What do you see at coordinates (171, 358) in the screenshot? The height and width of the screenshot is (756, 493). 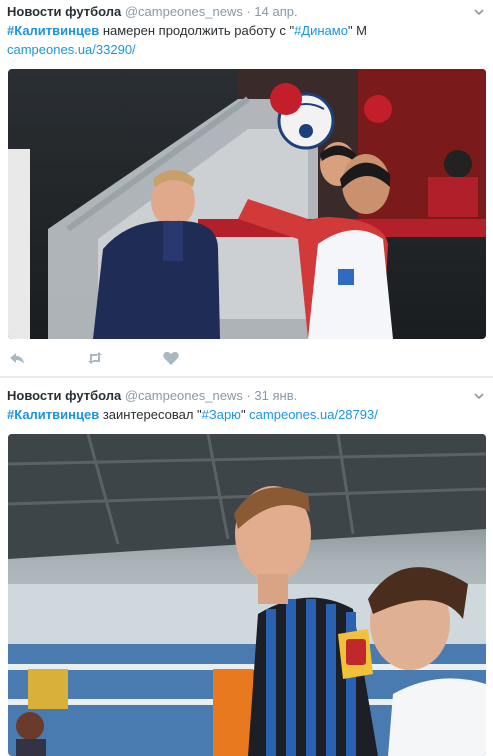 I see `heart-icon` at bounding box center [171, 358].